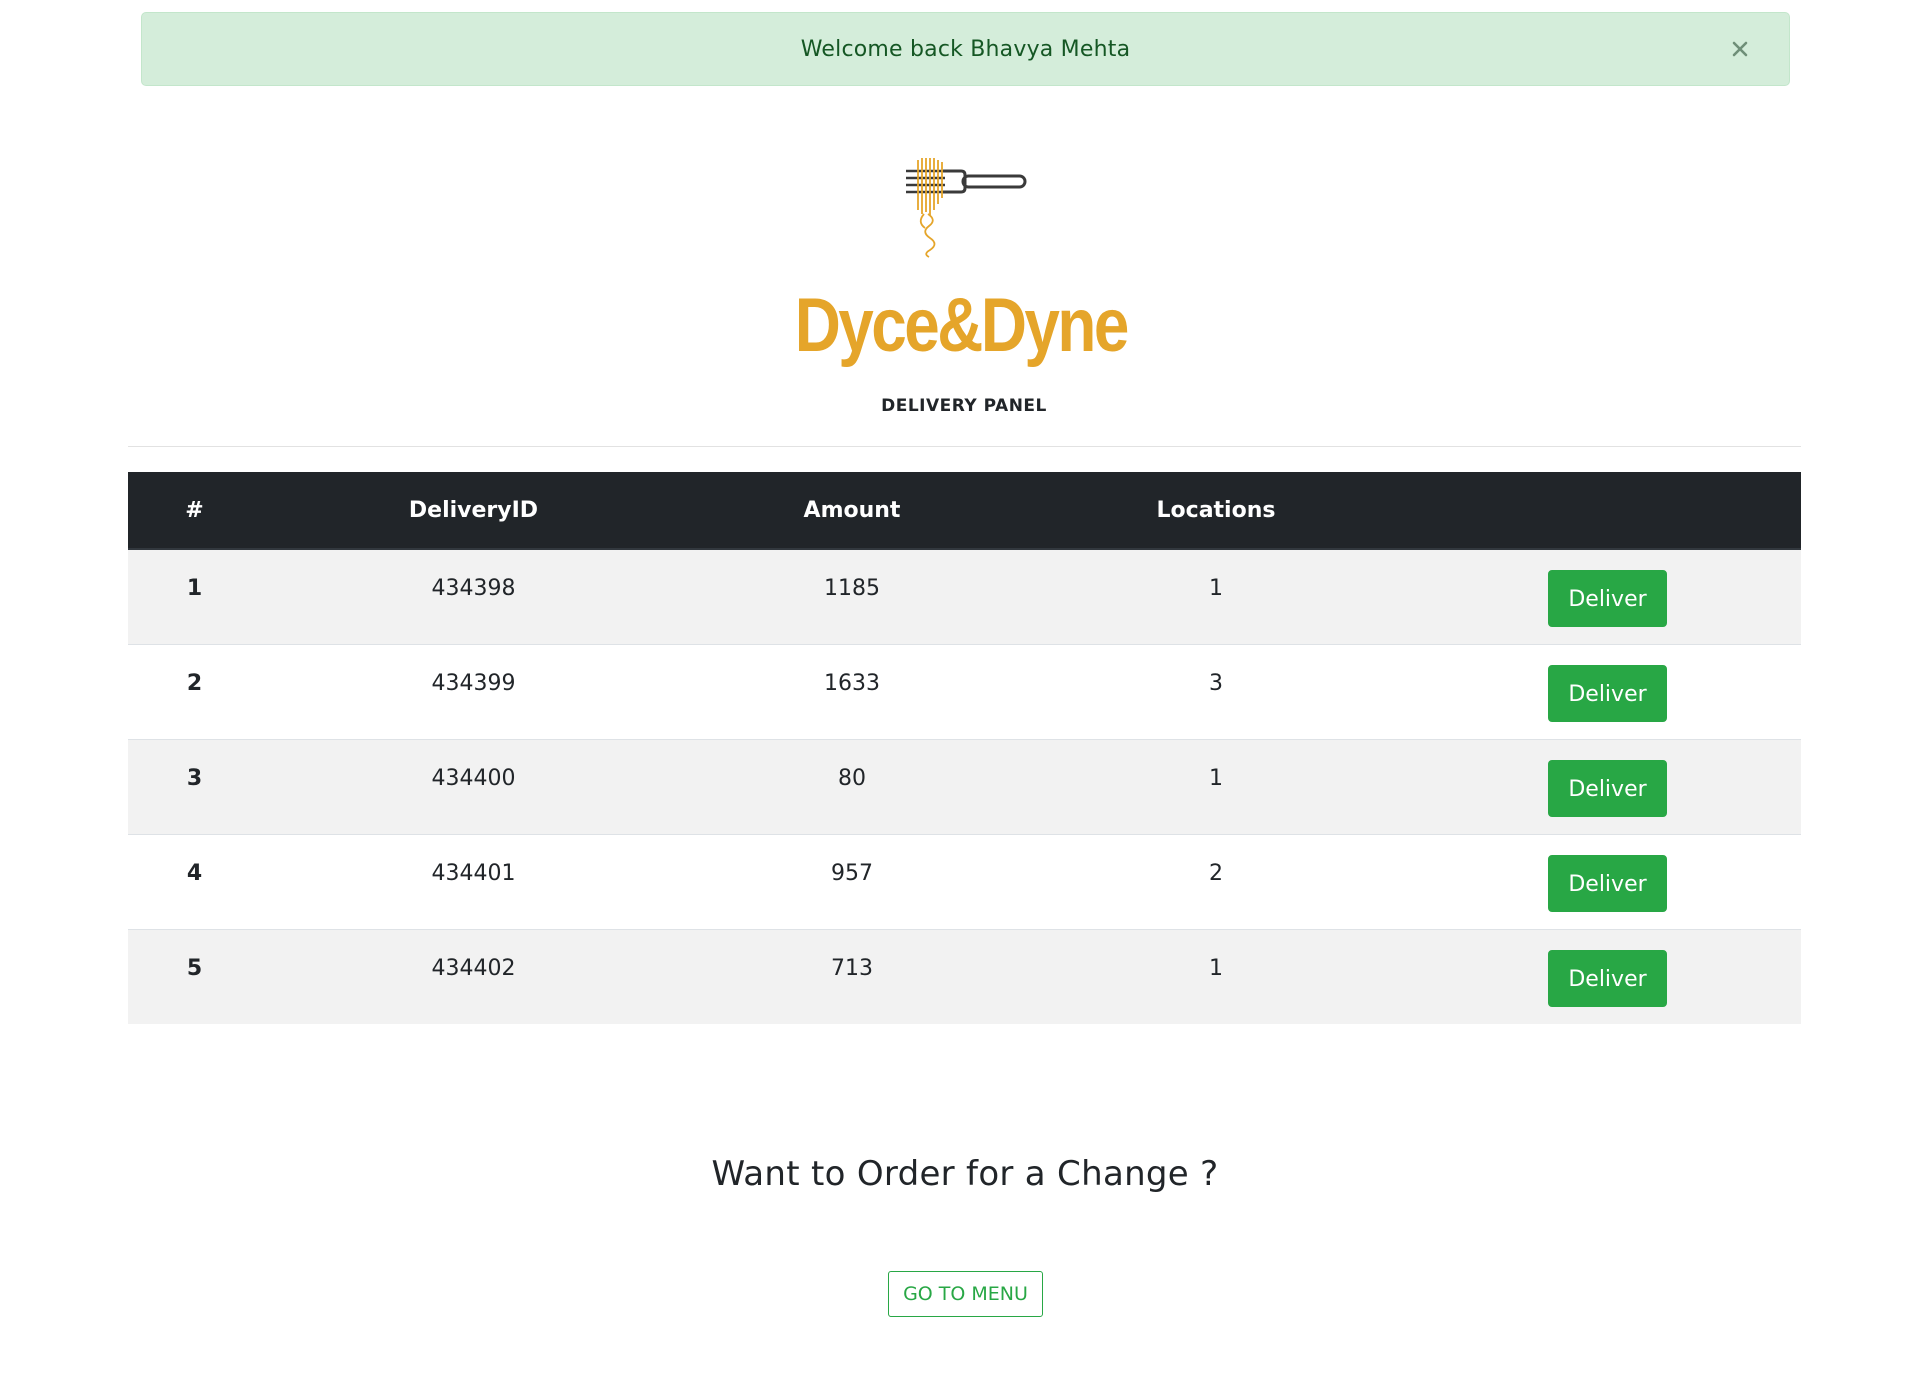 The width and height of the screenshot is (1920, 1381). What do you see at coordinates (473, 778) in the screenshot?
I see `delivery-id: 434400` at bounding box center [473, 778].